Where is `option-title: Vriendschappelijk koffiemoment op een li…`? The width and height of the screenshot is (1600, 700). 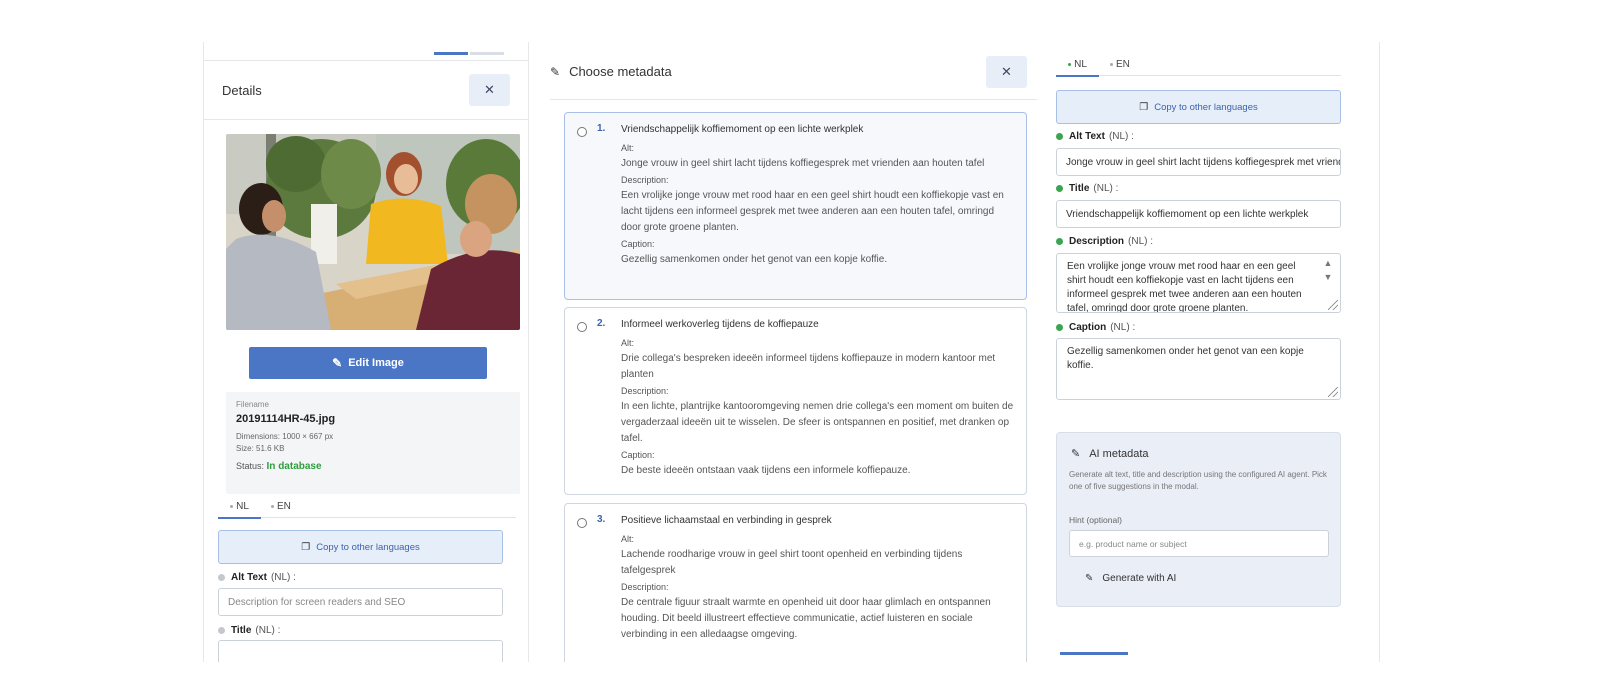
option-title: Vriendschappelijk koffiemoment op een li… is located at coordinates (742, 129).